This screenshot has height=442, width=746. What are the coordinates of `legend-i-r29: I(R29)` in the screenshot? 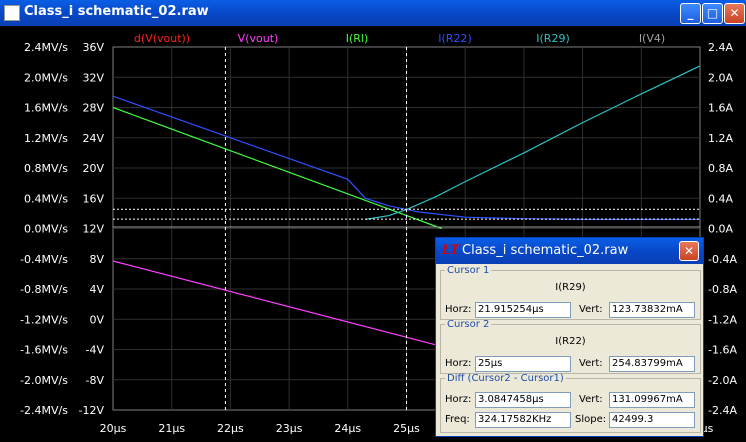 It's located at (552, 38).